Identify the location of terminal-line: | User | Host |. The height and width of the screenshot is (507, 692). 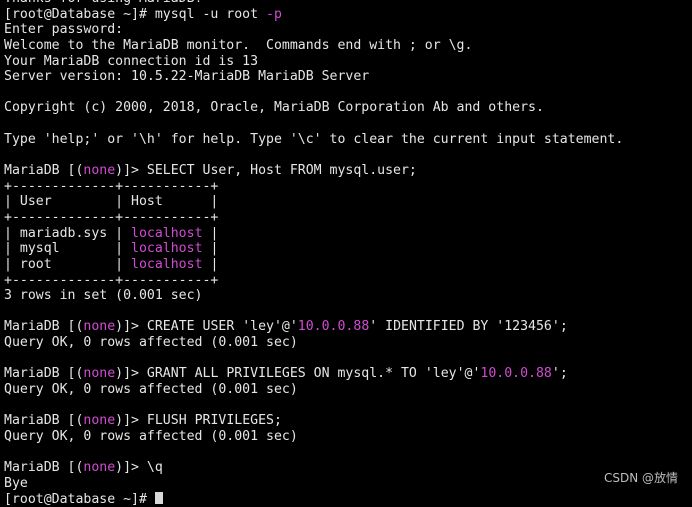
(347, 202).